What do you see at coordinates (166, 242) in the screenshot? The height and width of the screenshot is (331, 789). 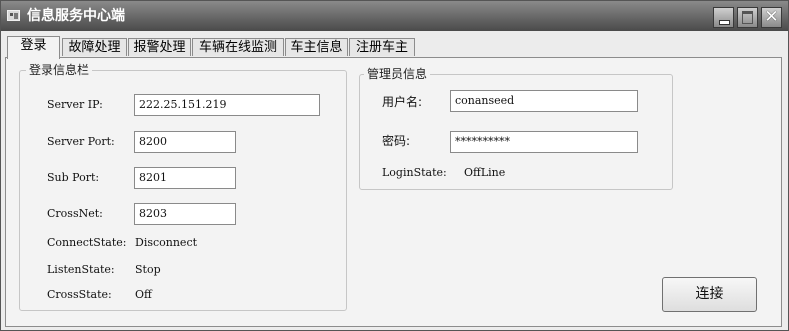 I see `connect-state-value: Disconnect` at bounding box center [166, 242].